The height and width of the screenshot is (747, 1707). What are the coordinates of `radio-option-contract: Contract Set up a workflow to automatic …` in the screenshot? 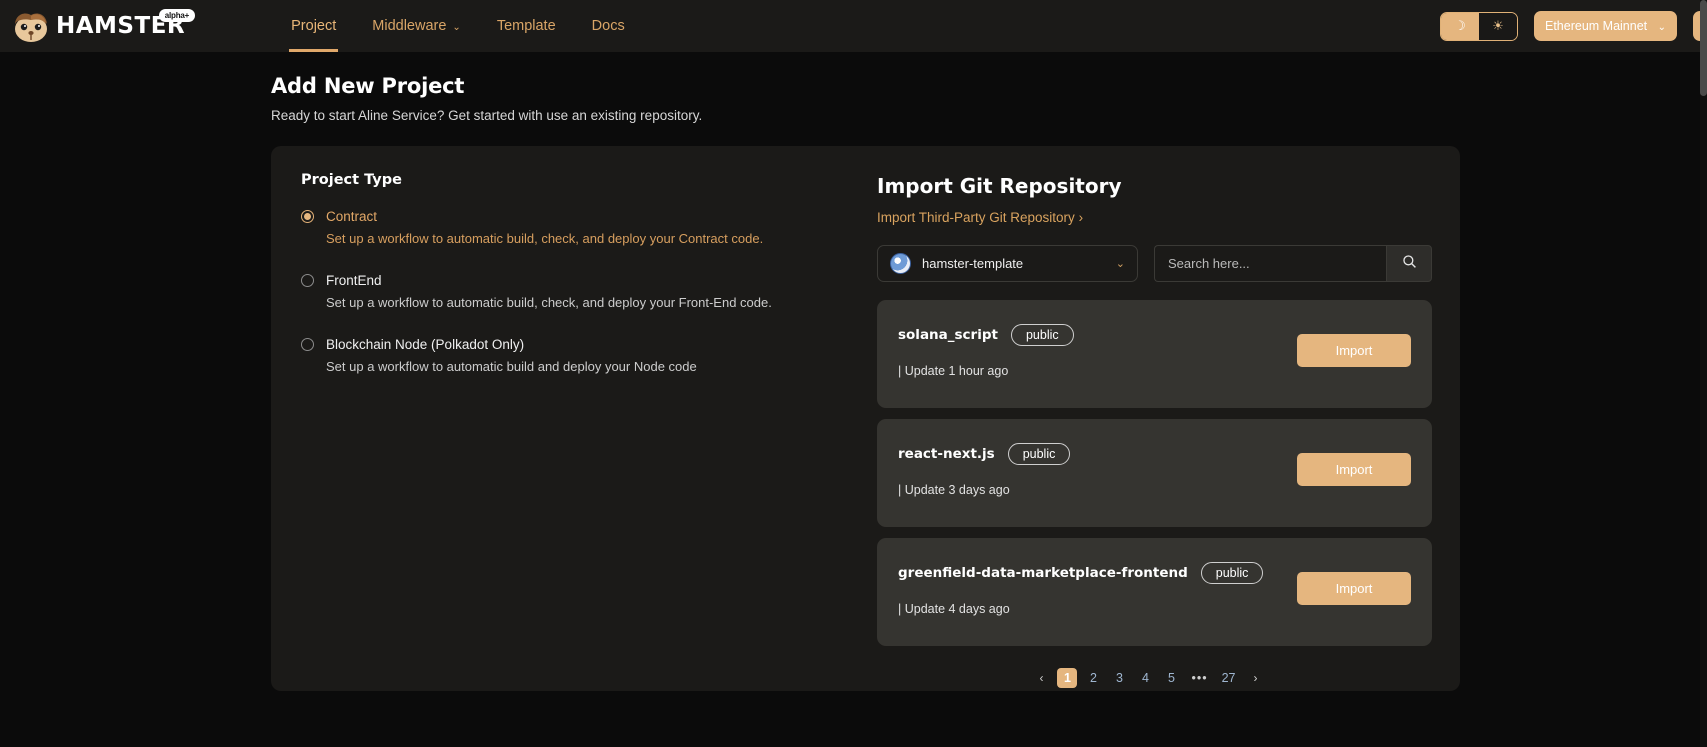 It's located at (585, 227).